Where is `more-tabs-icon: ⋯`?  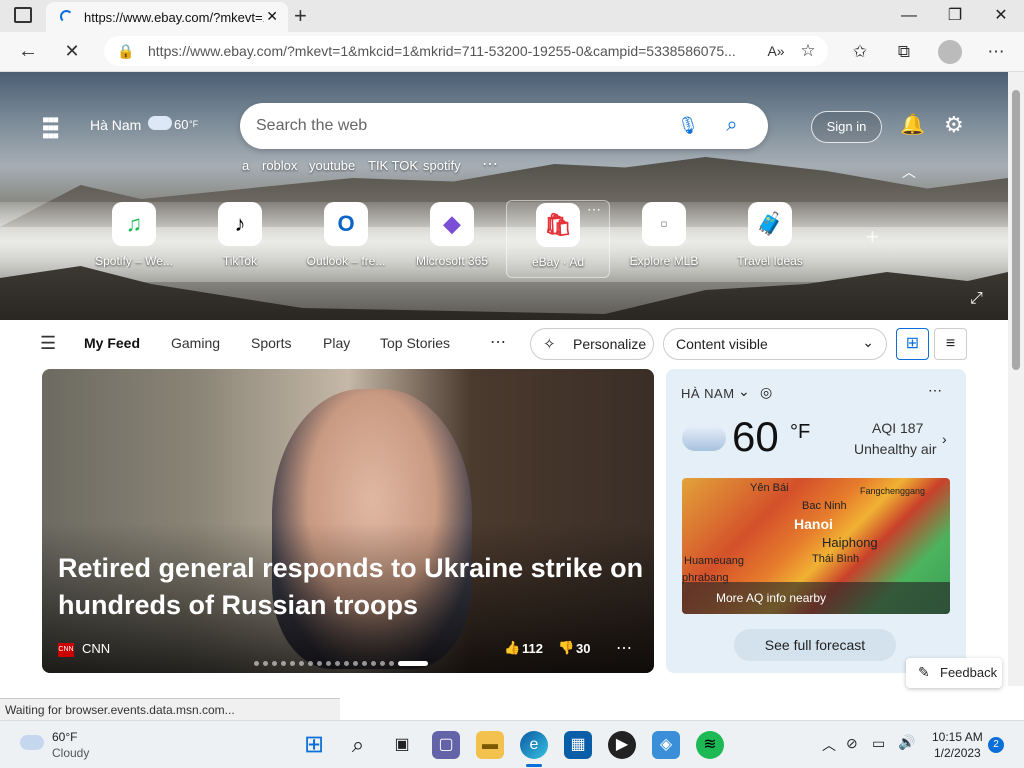
more-tabs-icon: ⋯ is located at coordinates (498, 342).